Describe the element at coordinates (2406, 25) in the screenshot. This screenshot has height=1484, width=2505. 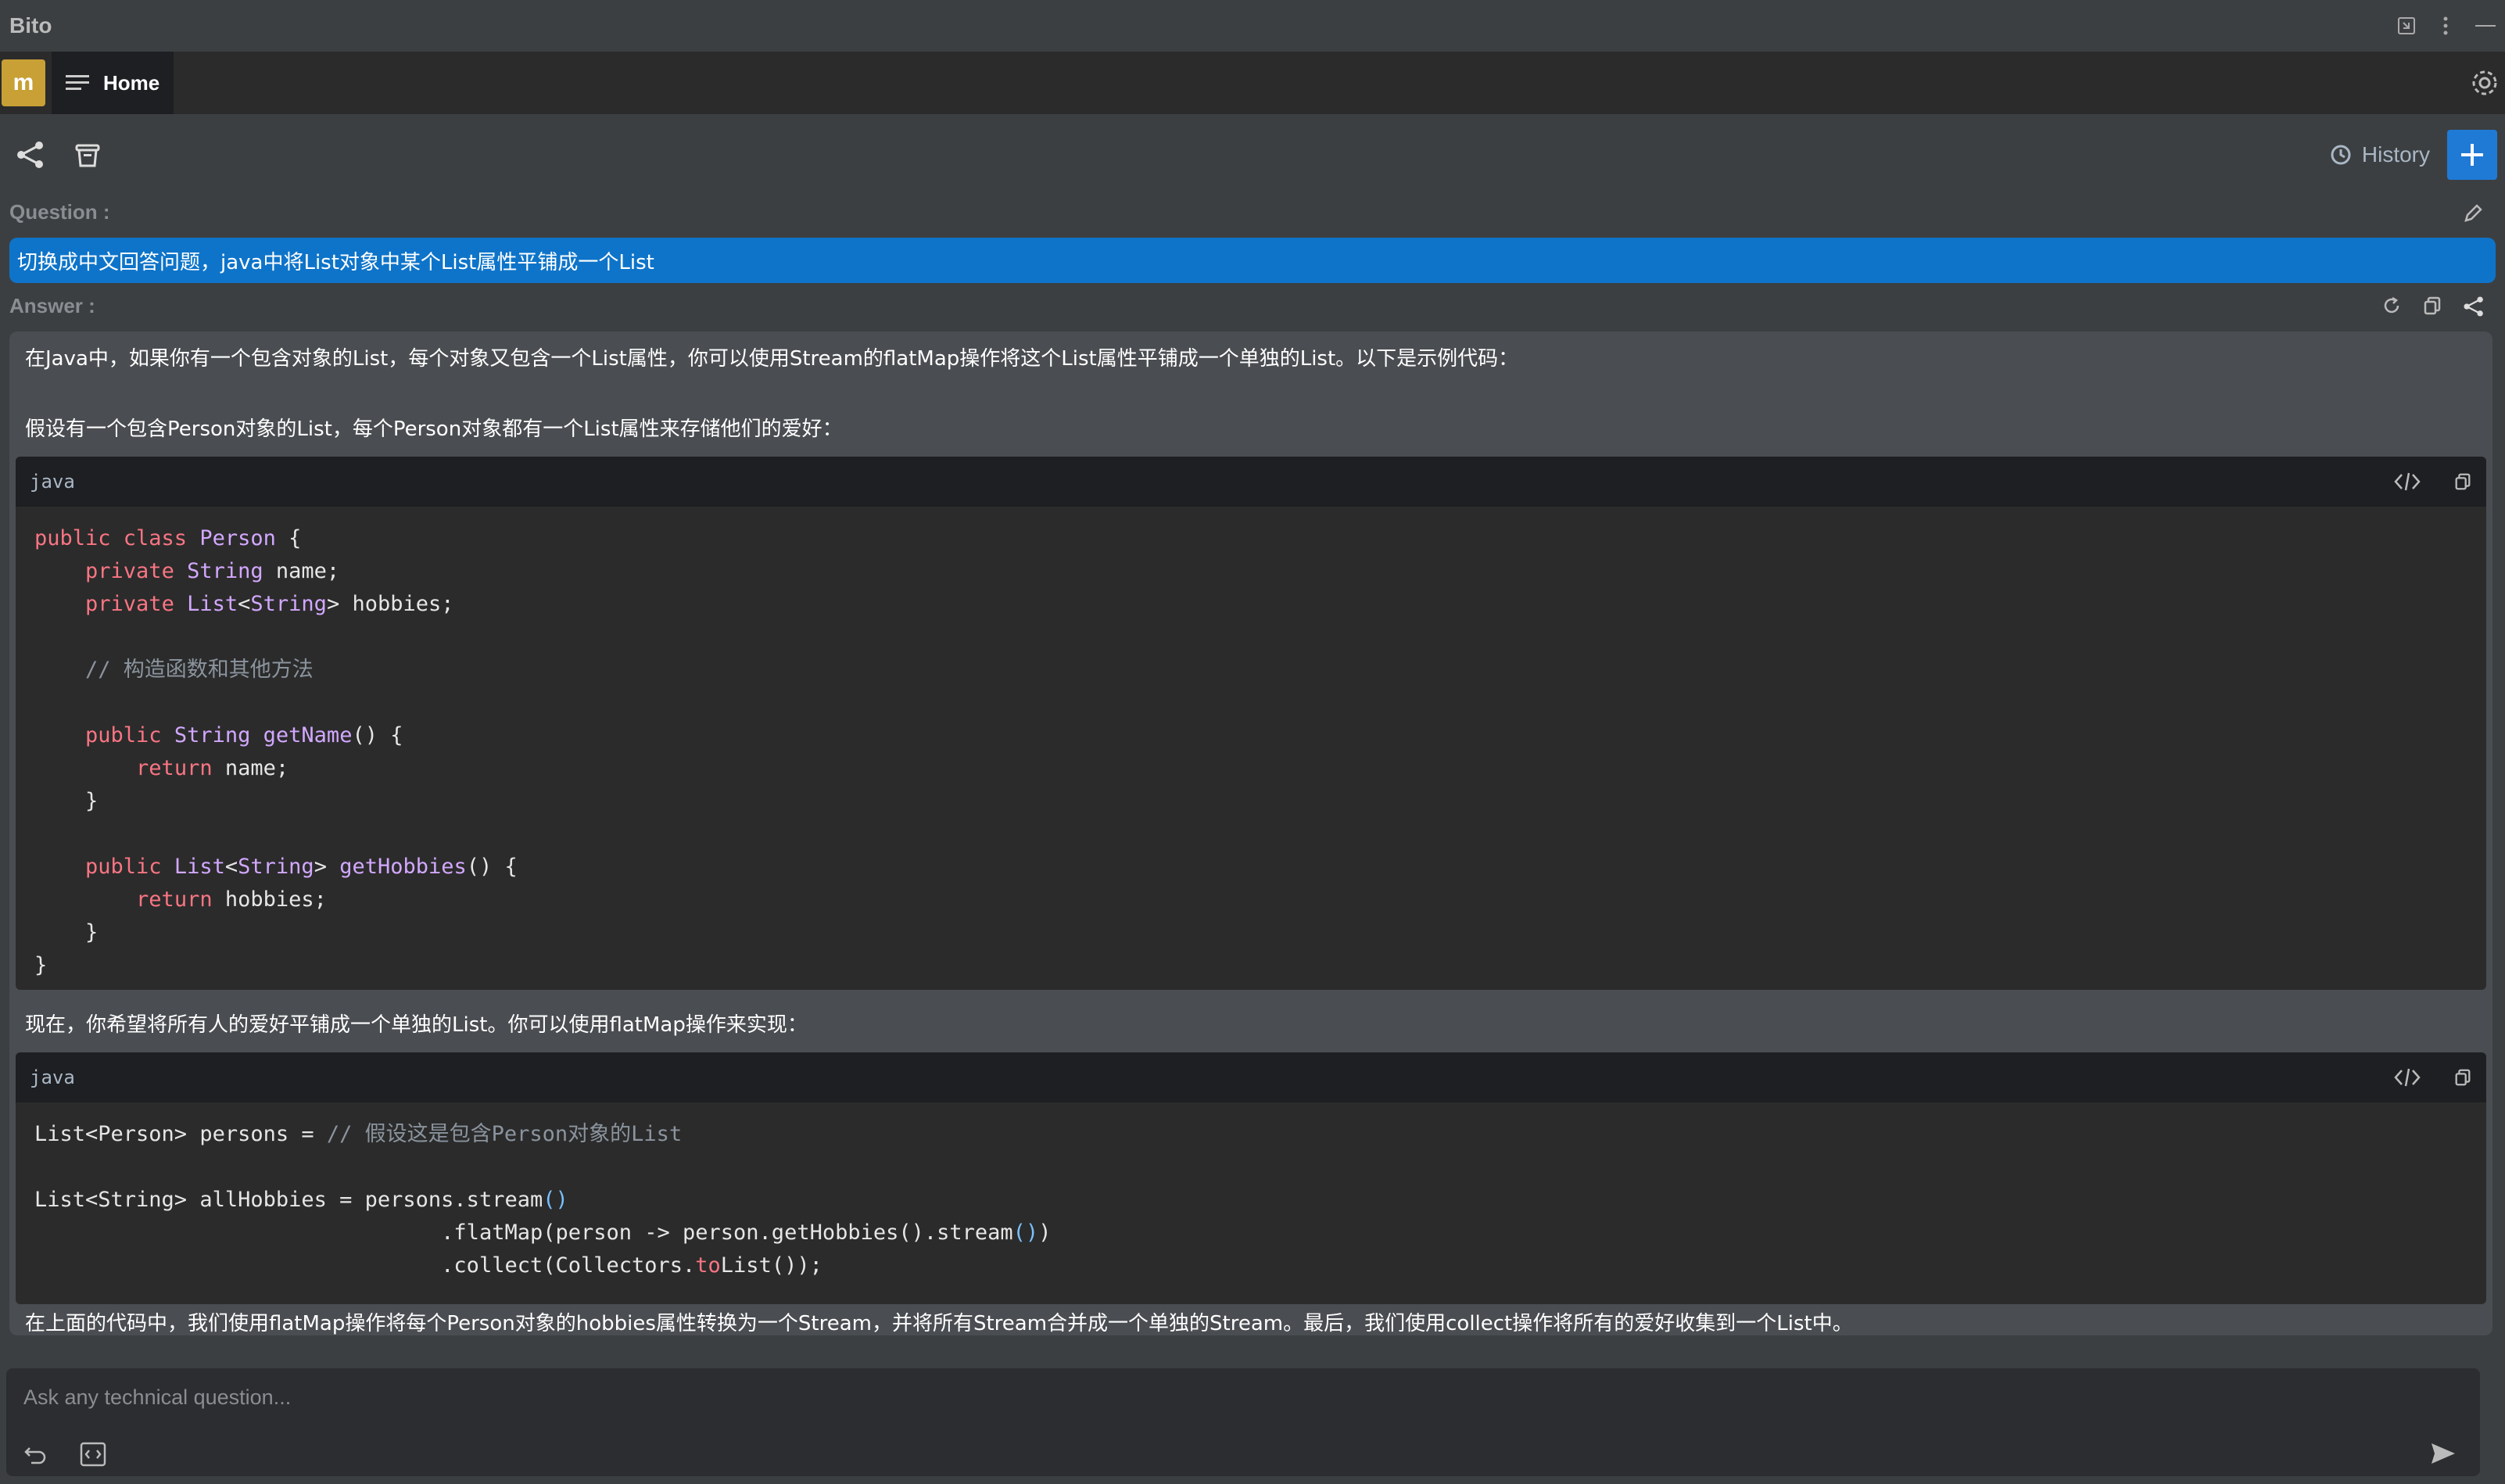
I see `restore-window-icon` at that location.